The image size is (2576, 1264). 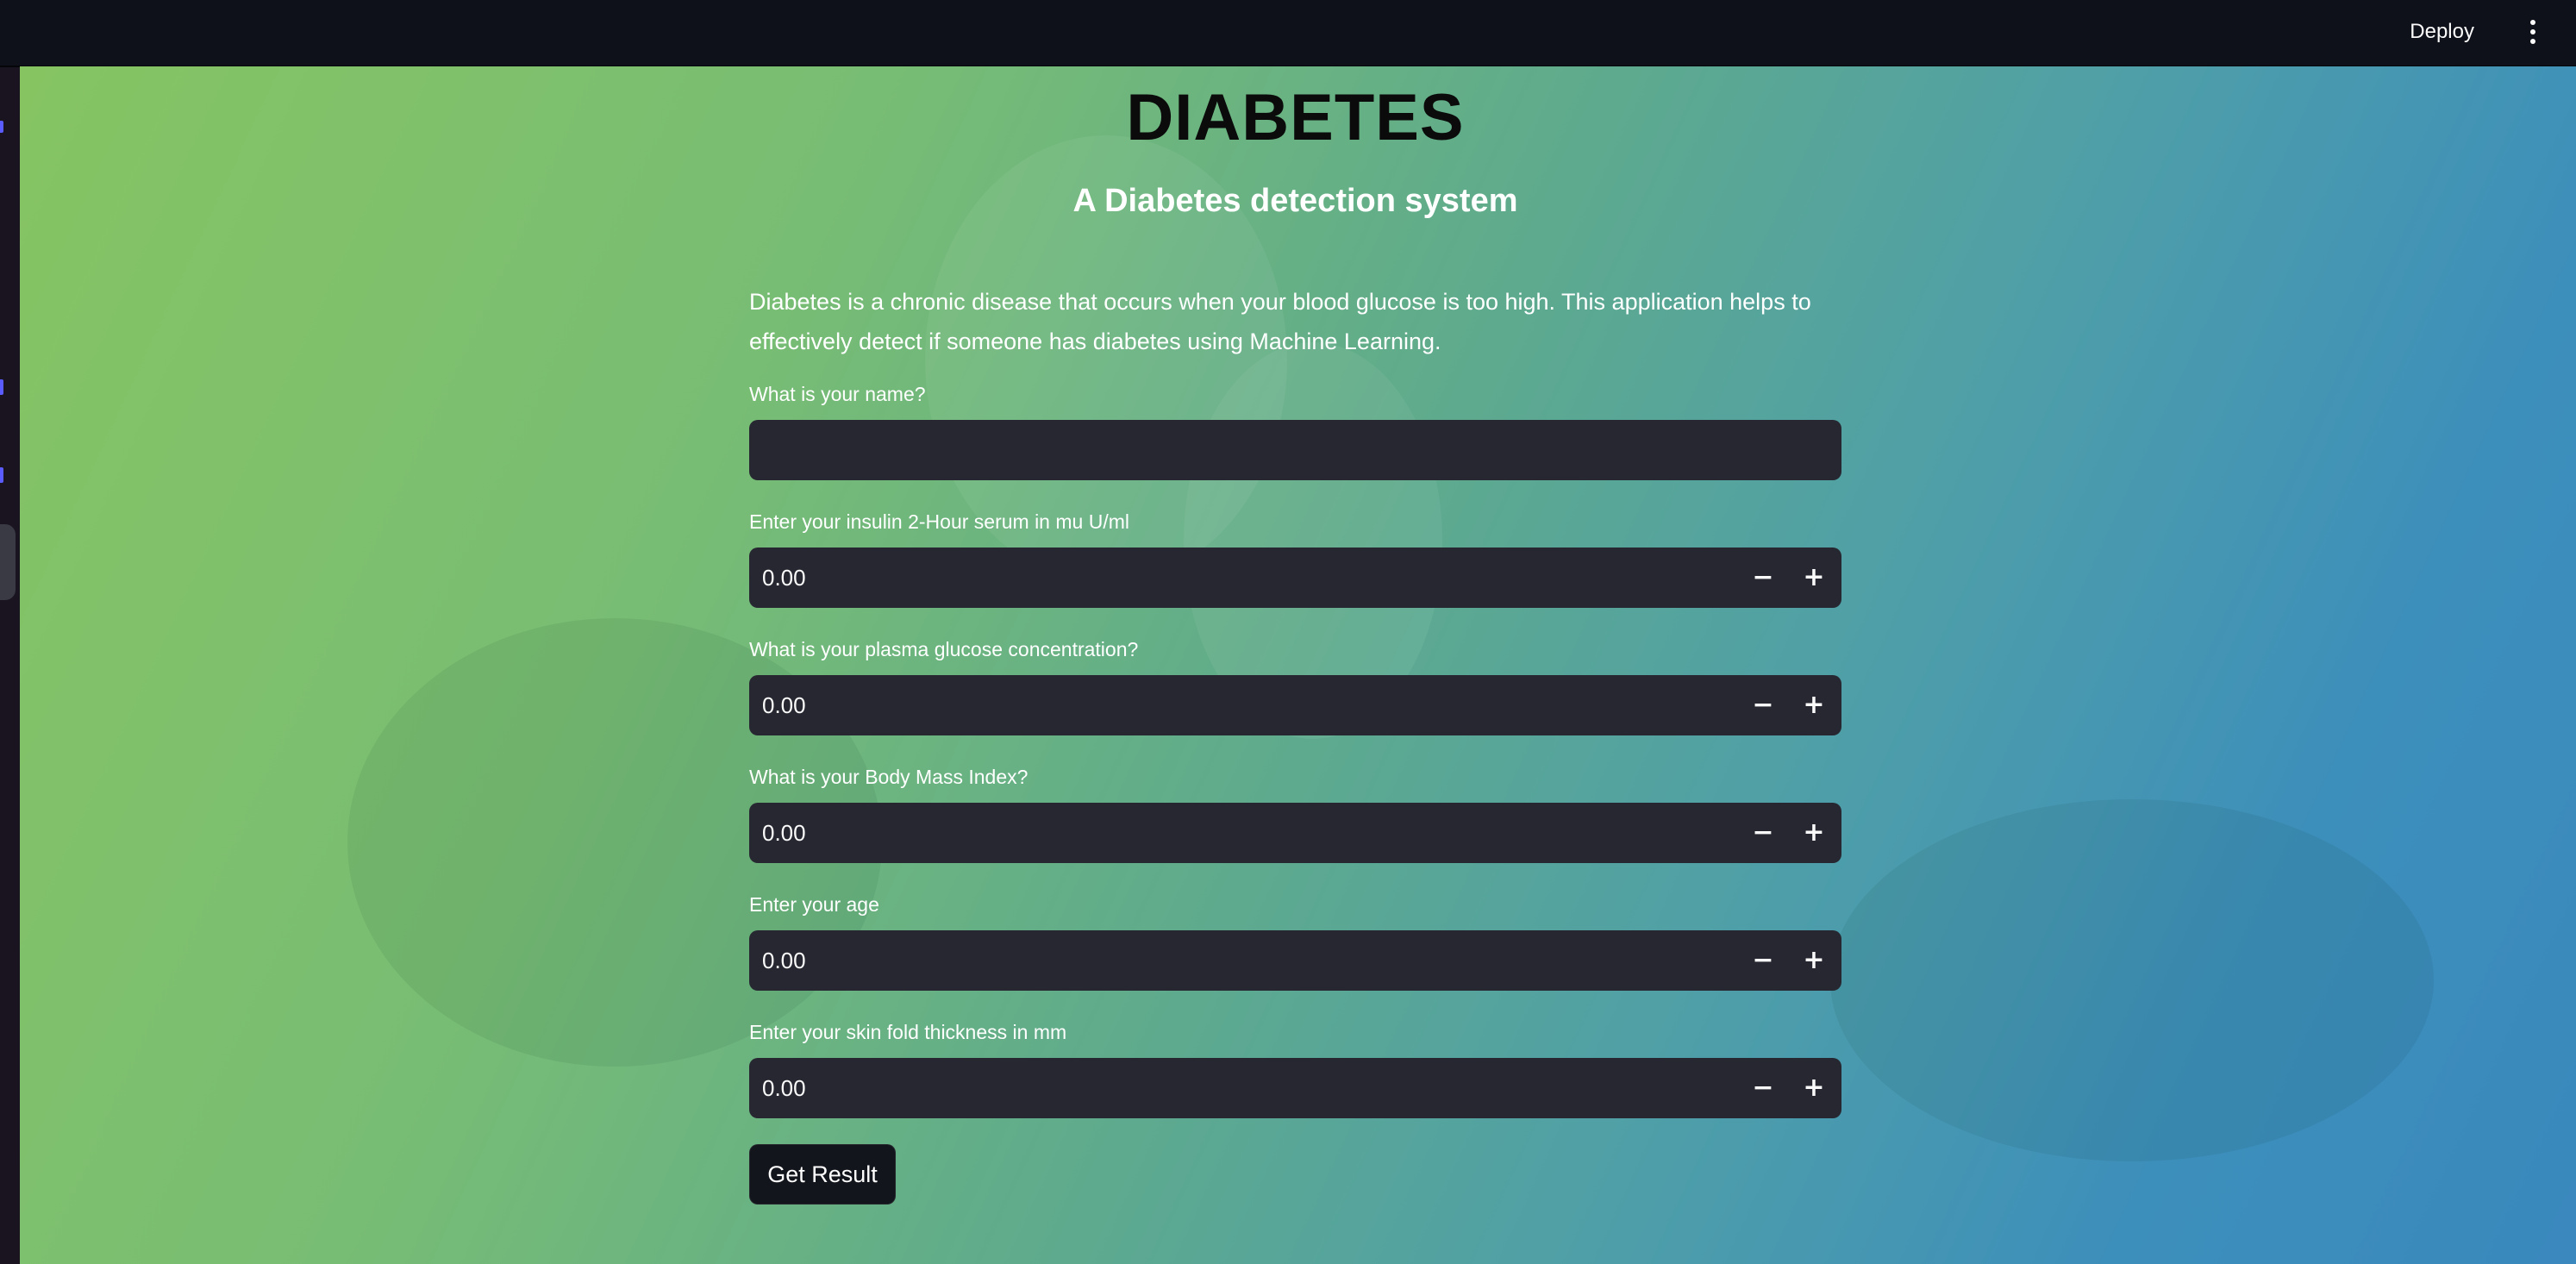 What do you see at coordinates (1295, 201) in the screenshot?
I see `page-subtitle: A Diabetes detection system` at bounding box center [1295, 201].